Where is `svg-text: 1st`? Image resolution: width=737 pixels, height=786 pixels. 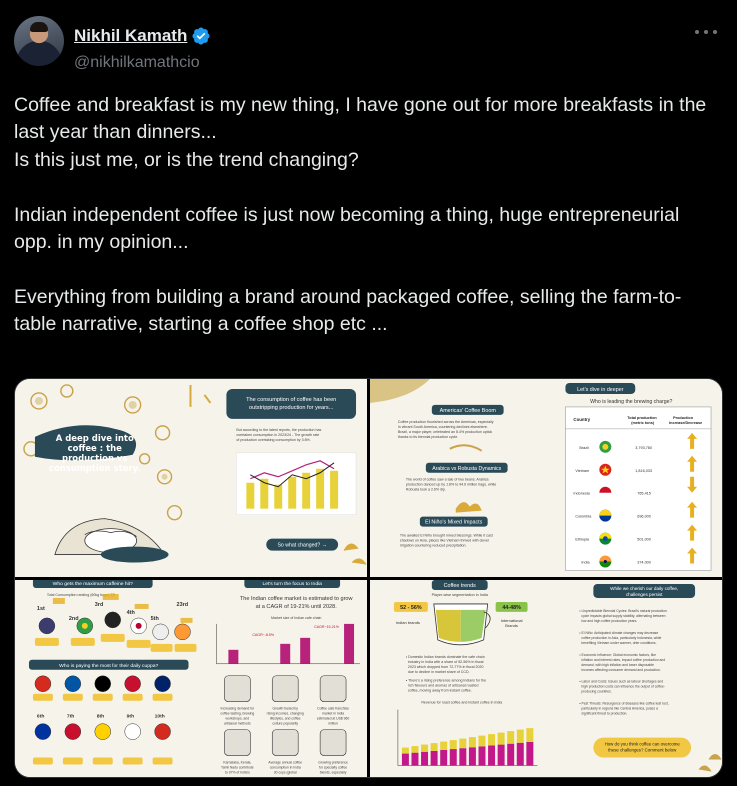 svg-text: 1st is located at coordinates (41, 608).